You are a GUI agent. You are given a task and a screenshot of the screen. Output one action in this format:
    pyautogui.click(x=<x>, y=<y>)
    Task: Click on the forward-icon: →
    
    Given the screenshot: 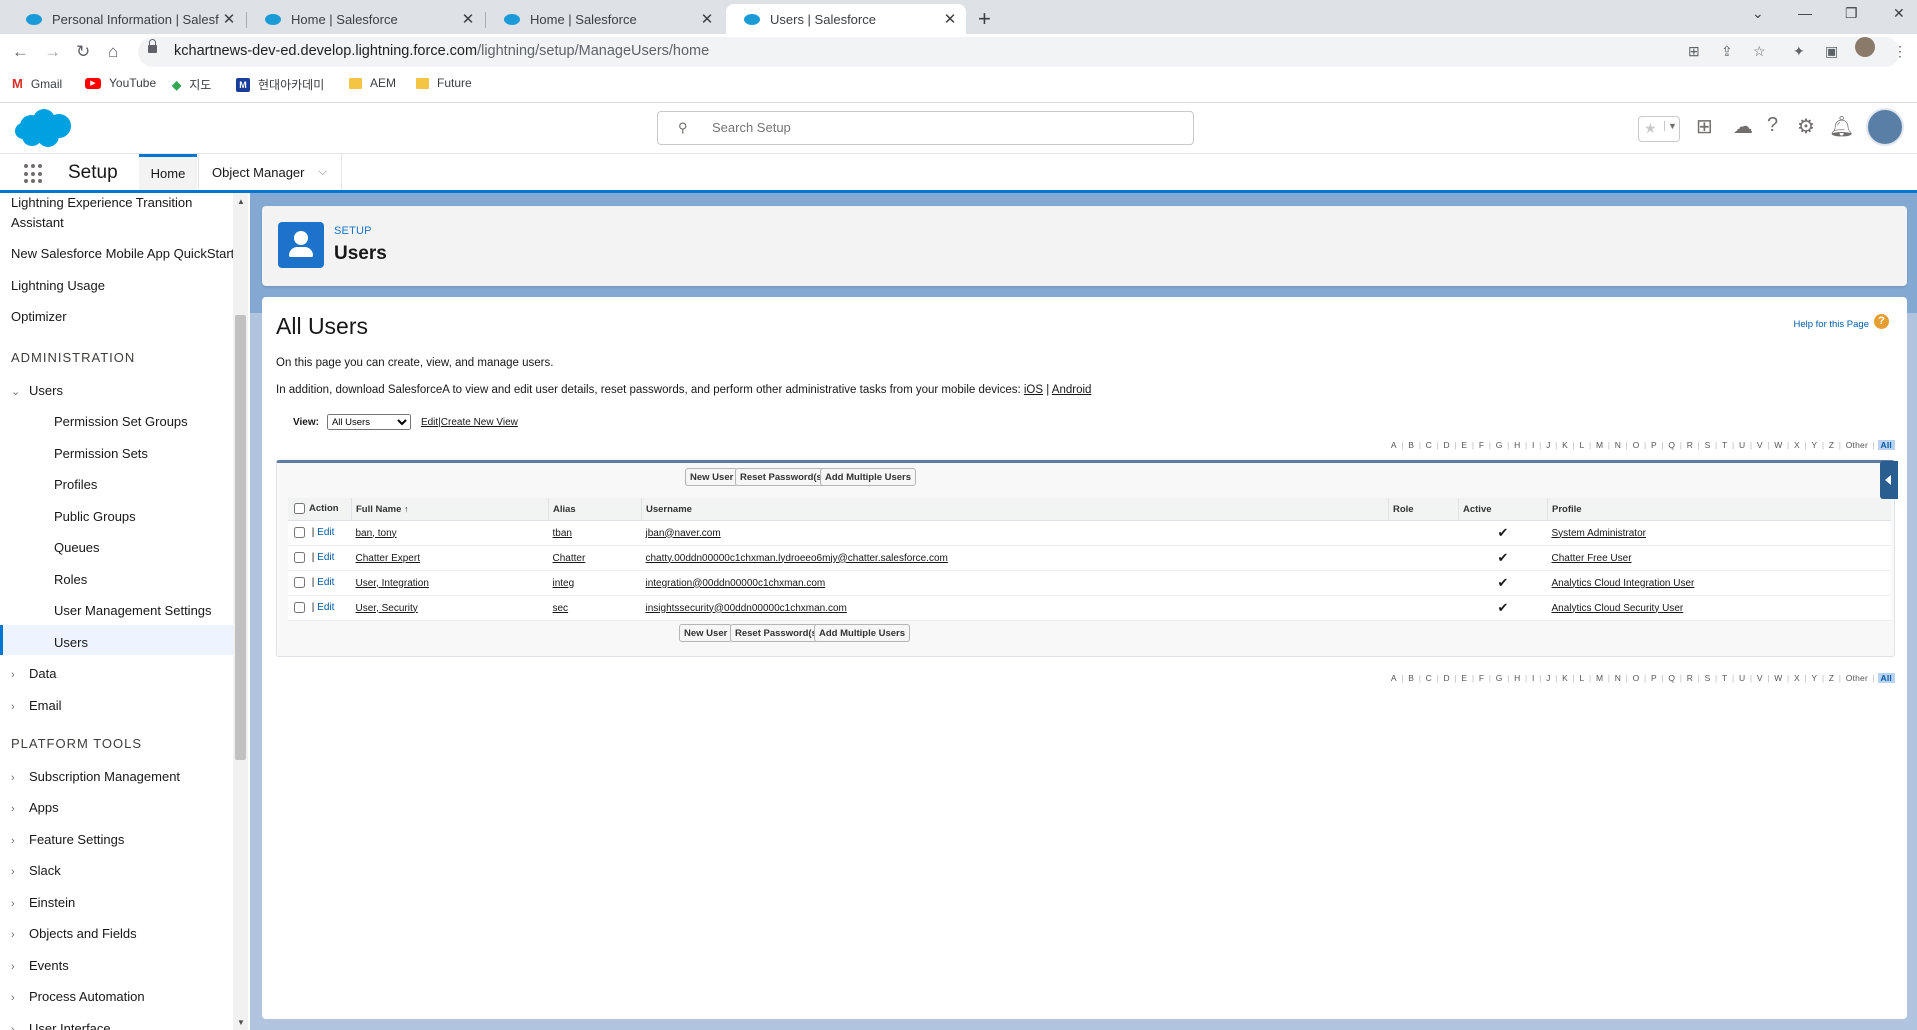 What is the action you would take?
    pyautogui.click(x=52, y=52)
    